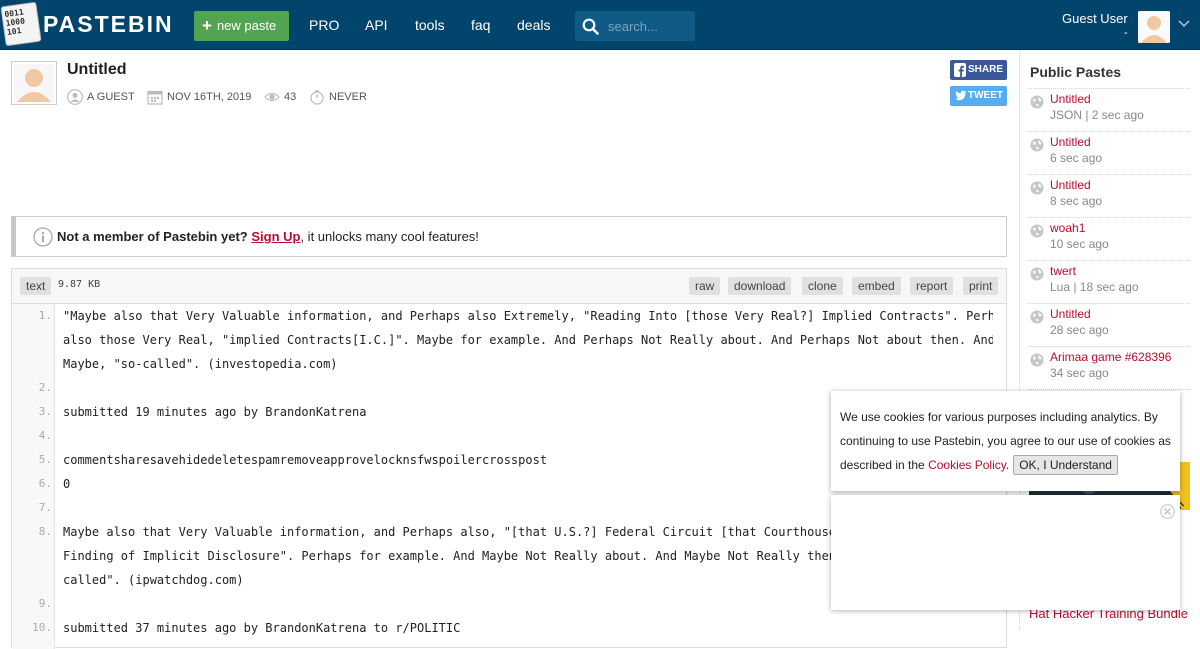 Image resolution: width=1200 pixels, height=649 pixels. I want to click on clone-button: clone, so click(822, 286).